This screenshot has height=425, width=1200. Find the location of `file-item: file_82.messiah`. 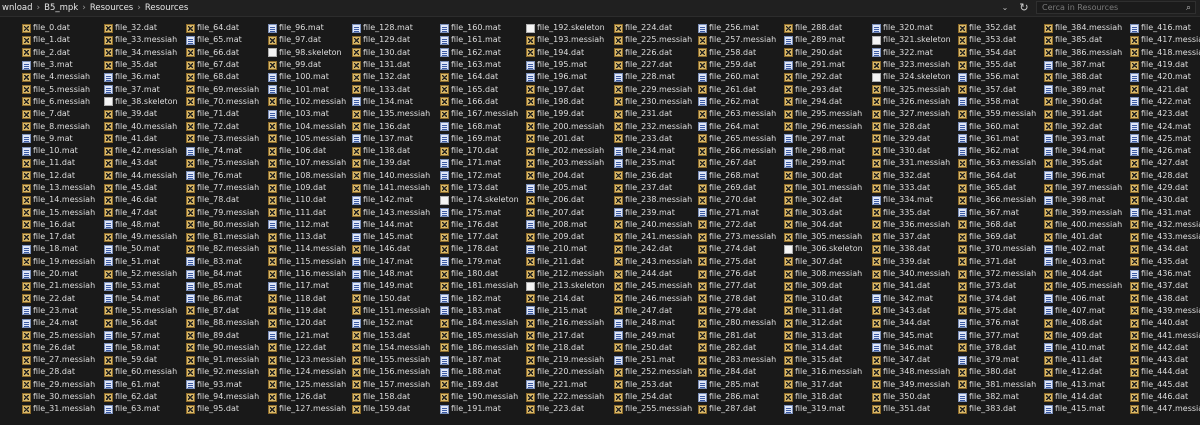

file-item: file_82.messiah is located at coordinates (228, 249).